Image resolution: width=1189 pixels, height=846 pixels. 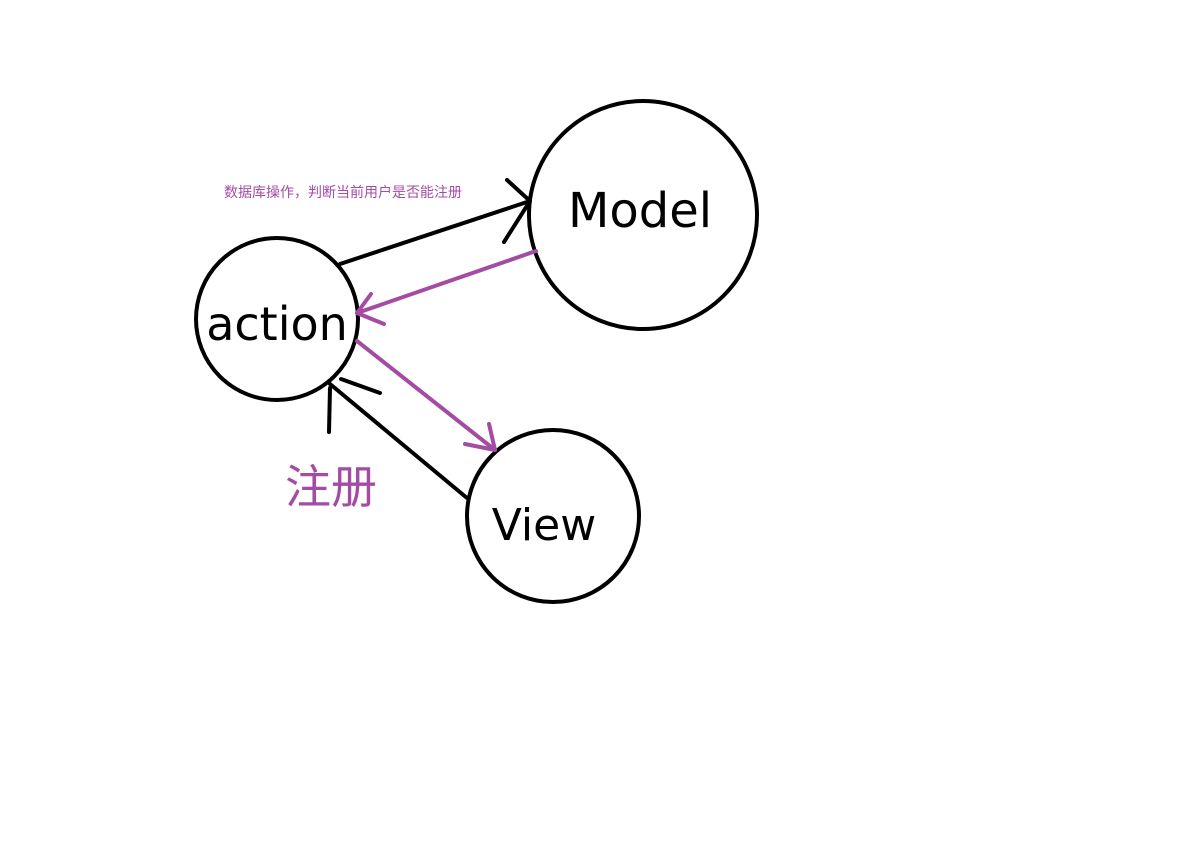 What do you see at coordinates (331, 487) in the screenshot?
I see `annotation-register: 注册` at bounding box center [331, 487].